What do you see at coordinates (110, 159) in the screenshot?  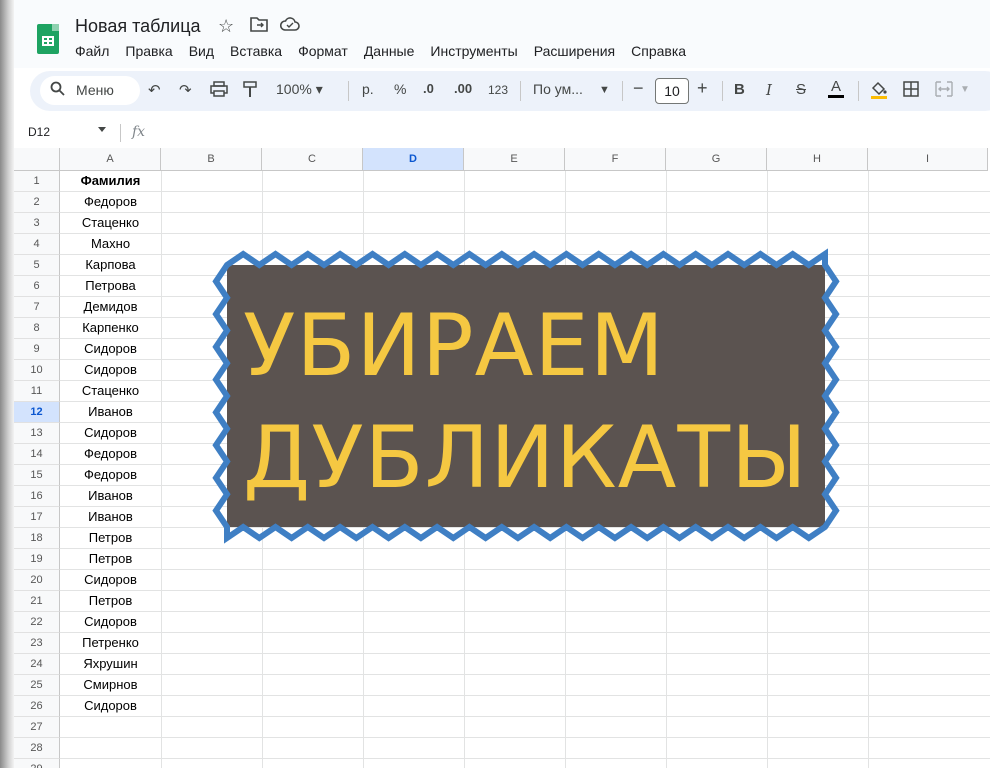 I see `column-header-a: A` at bounding box center [110, 159].